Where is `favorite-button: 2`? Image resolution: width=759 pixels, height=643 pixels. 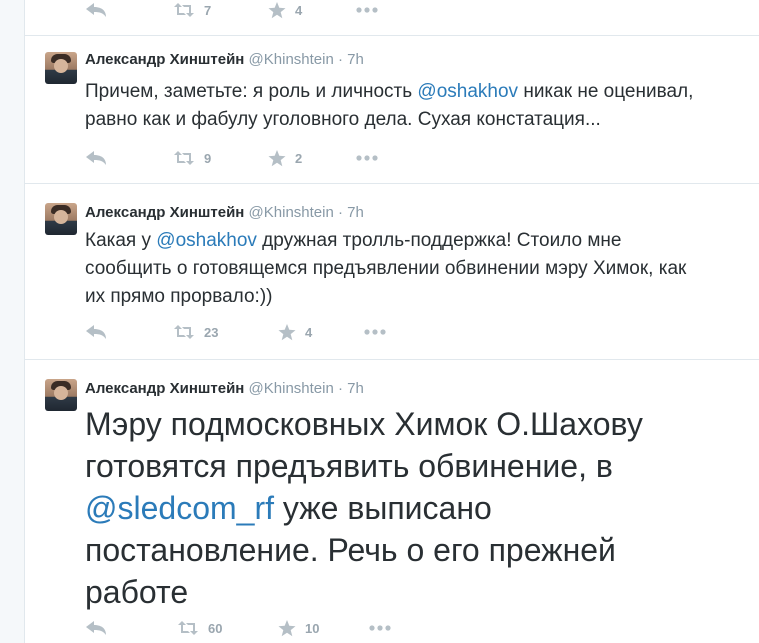
favorite-button: 2 is located at coordinates (285, 158).